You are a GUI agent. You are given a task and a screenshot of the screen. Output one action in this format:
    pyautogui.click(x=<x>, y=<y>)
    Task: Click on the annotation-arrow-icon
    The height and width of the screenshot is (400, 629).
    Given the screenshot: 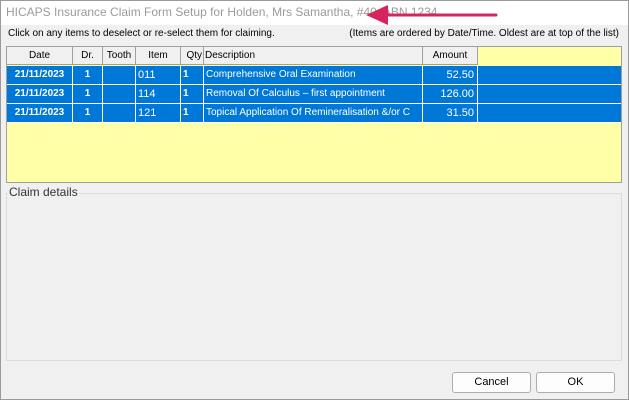 What is the action you would take?
    pyautogui.click(x=432, y=15)
    